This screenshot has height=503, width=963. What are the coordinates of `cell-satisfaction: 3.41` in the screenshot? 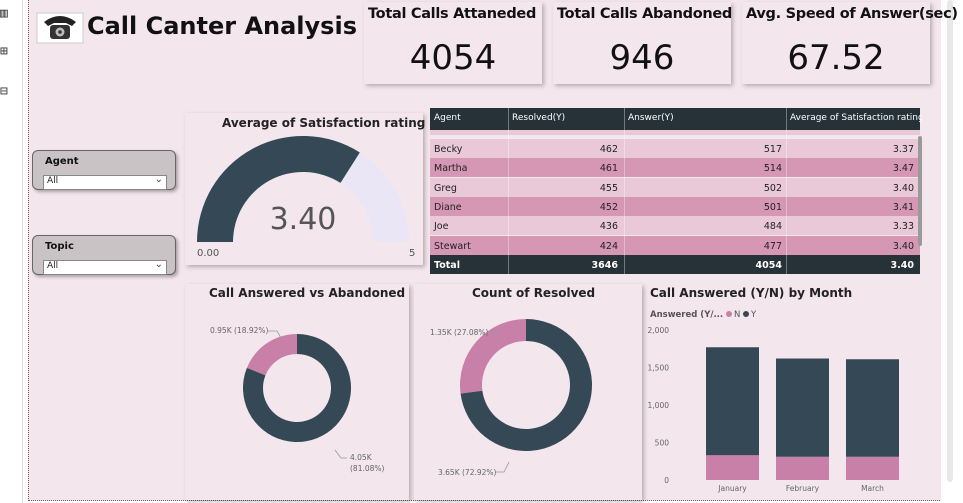 It's located at (903, 207).